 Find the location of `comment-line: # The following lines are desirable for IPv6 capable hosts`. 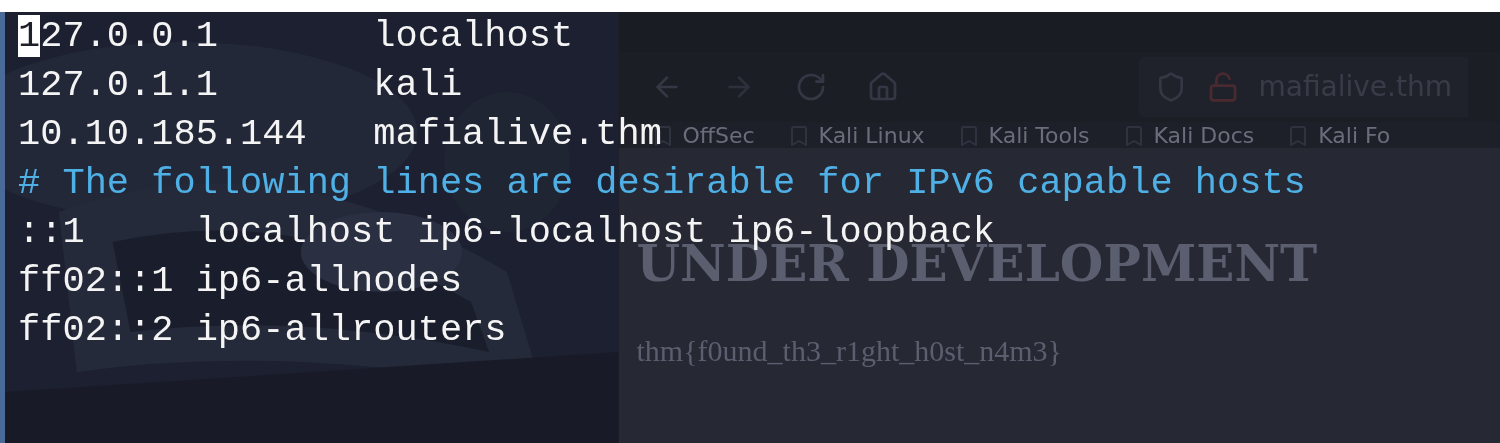

comment-line: # The following lines are desirable for IPv6 capable hosts is located at coordinates (662, 183).